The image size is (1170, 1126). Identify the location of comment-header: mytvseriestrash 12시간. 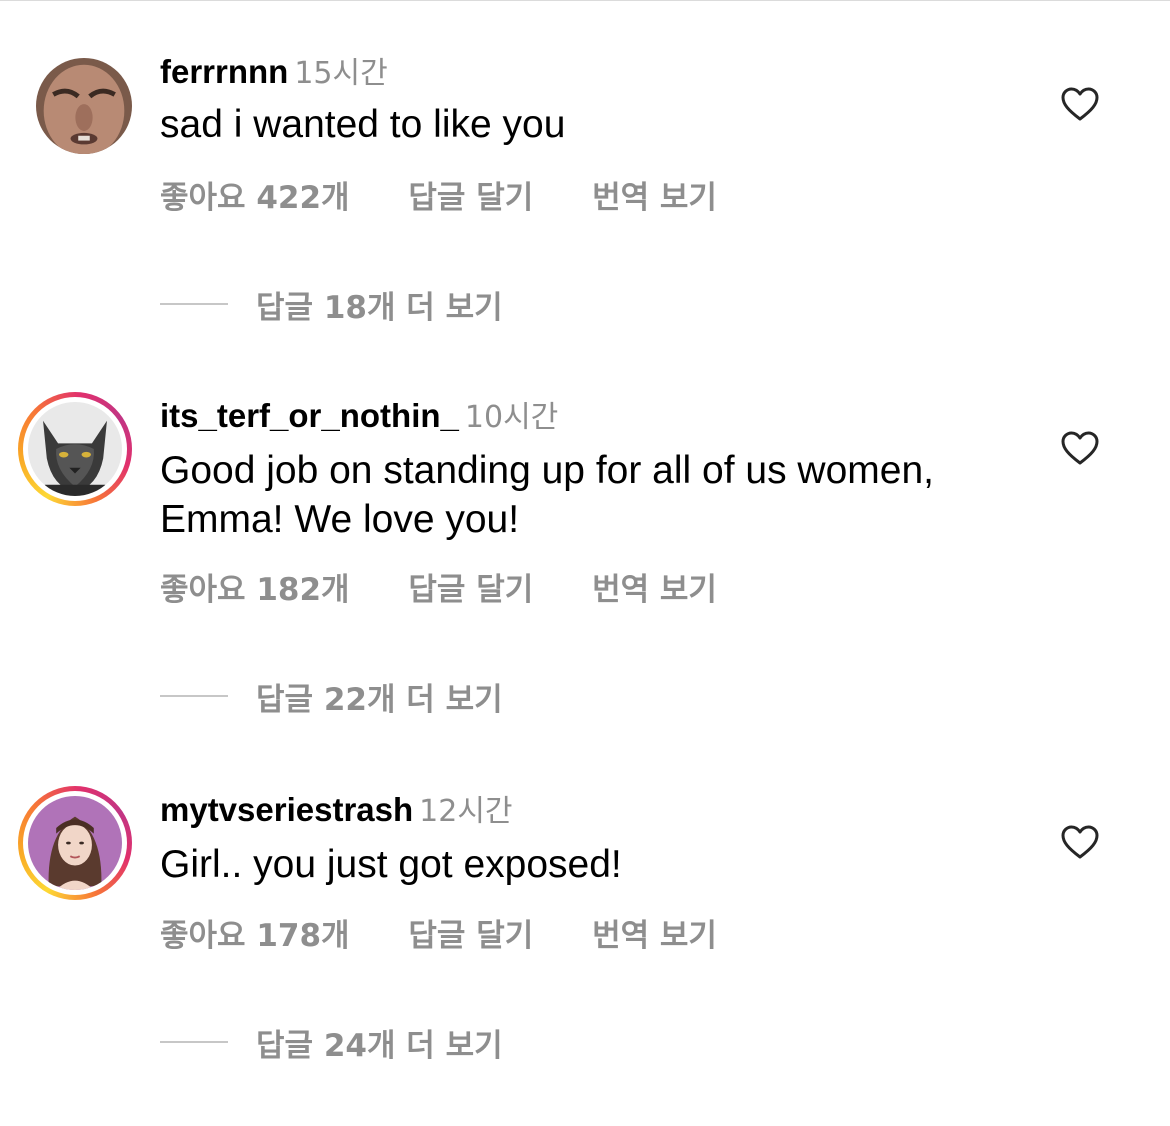
(336, 808).